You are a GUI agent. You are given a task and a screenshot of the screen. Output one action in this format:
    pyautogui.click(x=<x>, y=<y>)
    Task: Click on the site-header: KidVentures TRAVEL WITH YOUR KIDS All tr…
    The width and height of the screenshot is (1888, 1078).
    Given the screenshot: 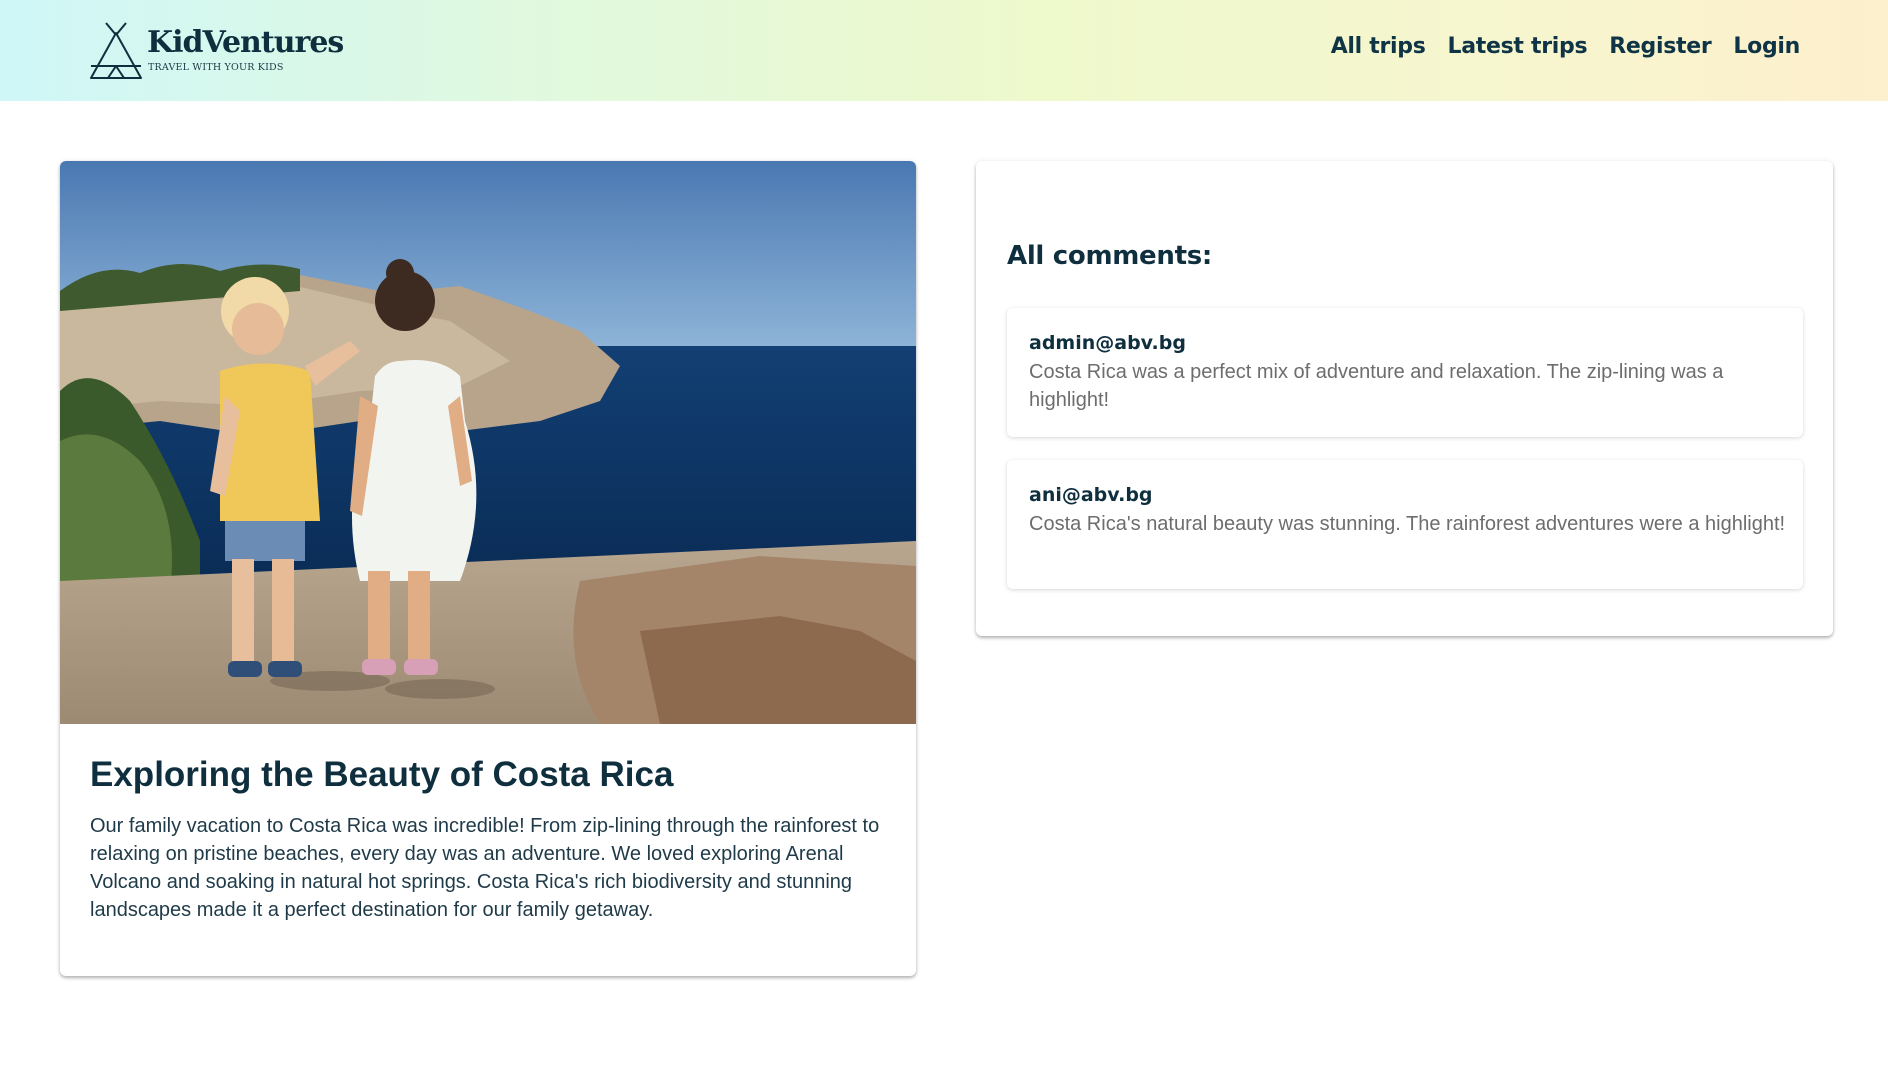 What is the action you would take?
    pyautogui.click(x=944, y=50)
    